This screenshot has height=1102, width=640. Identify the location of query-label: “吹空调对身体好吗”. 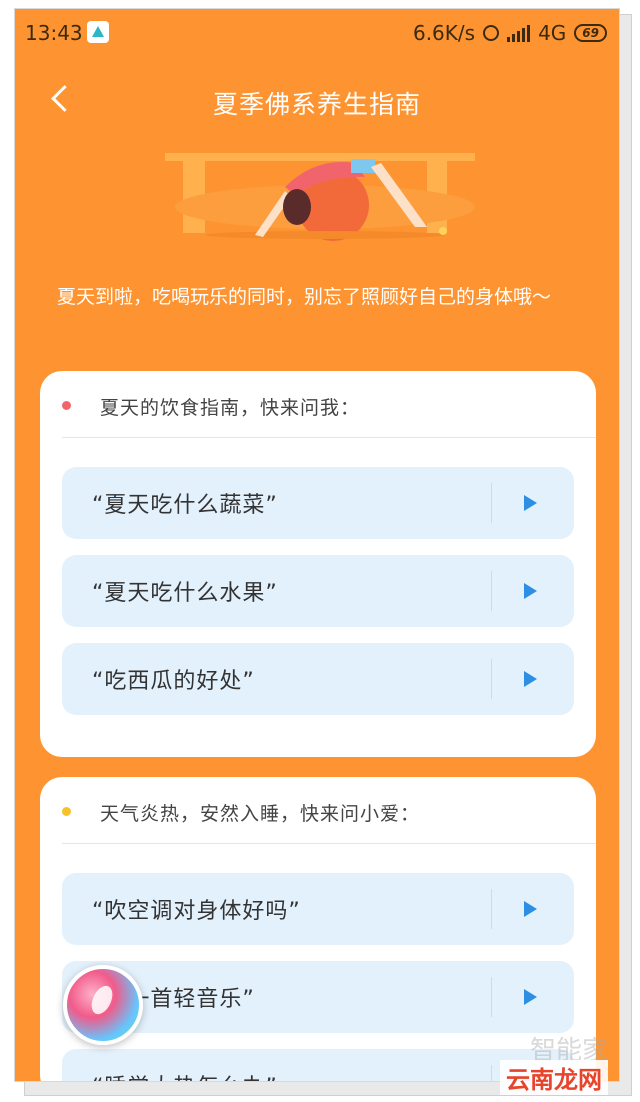
(196, 911).